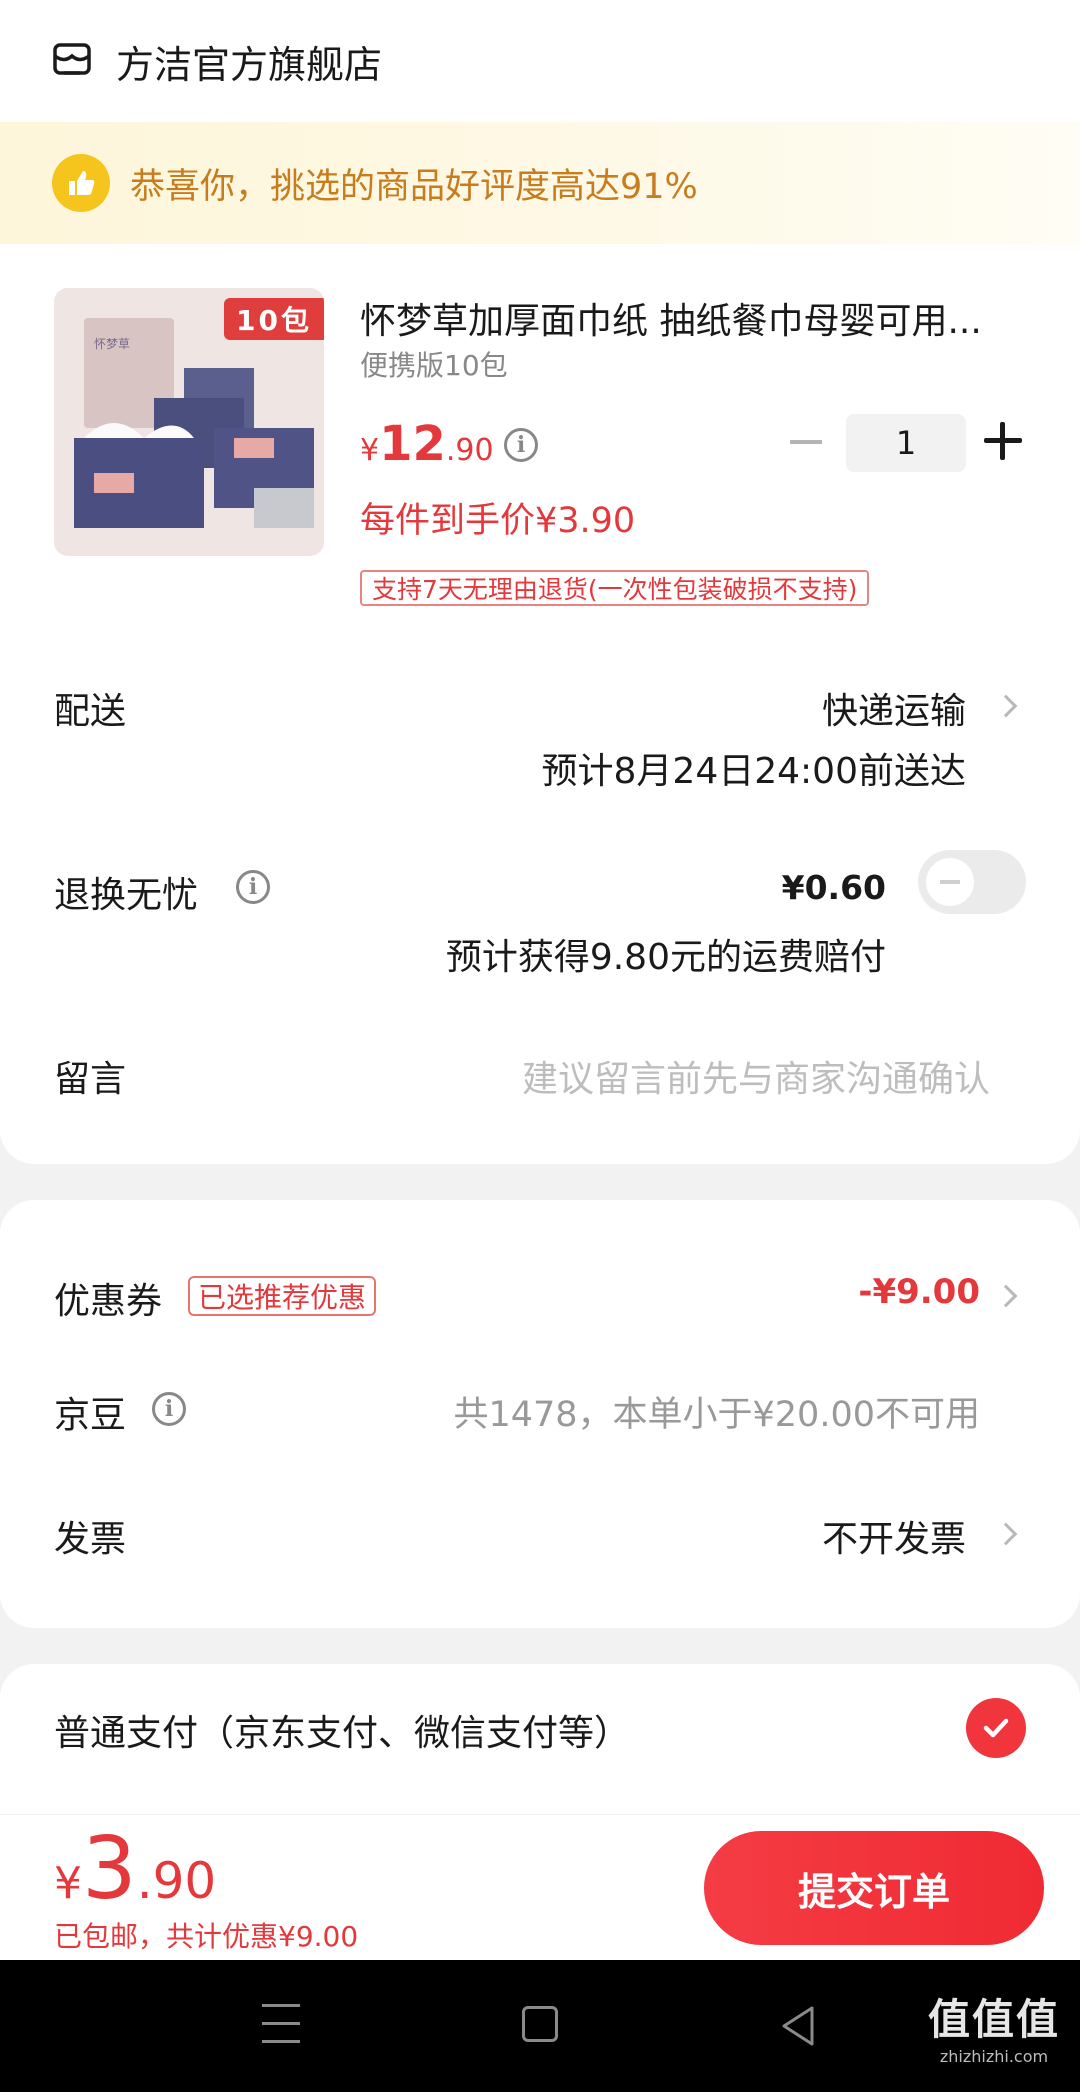 This screenshot has width=1080, height=2092. I want to click on checkout-footer: ¥ 3 .90 已包邮，共计优惠¥9.00 提交订单, so click(540, 1887).